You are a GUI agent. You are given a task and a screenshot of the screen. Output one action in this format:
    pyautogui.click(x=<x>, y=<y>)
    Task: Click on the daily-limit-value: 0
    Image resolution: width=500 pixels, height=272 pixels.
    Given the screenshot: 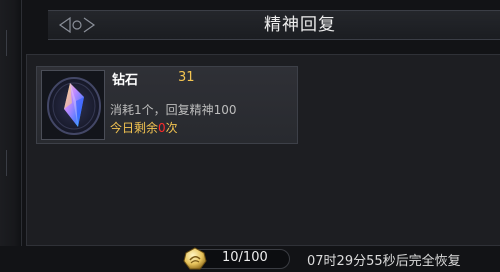 What is the action you would take?
    pyautogui.click(x=162, y=128)
    